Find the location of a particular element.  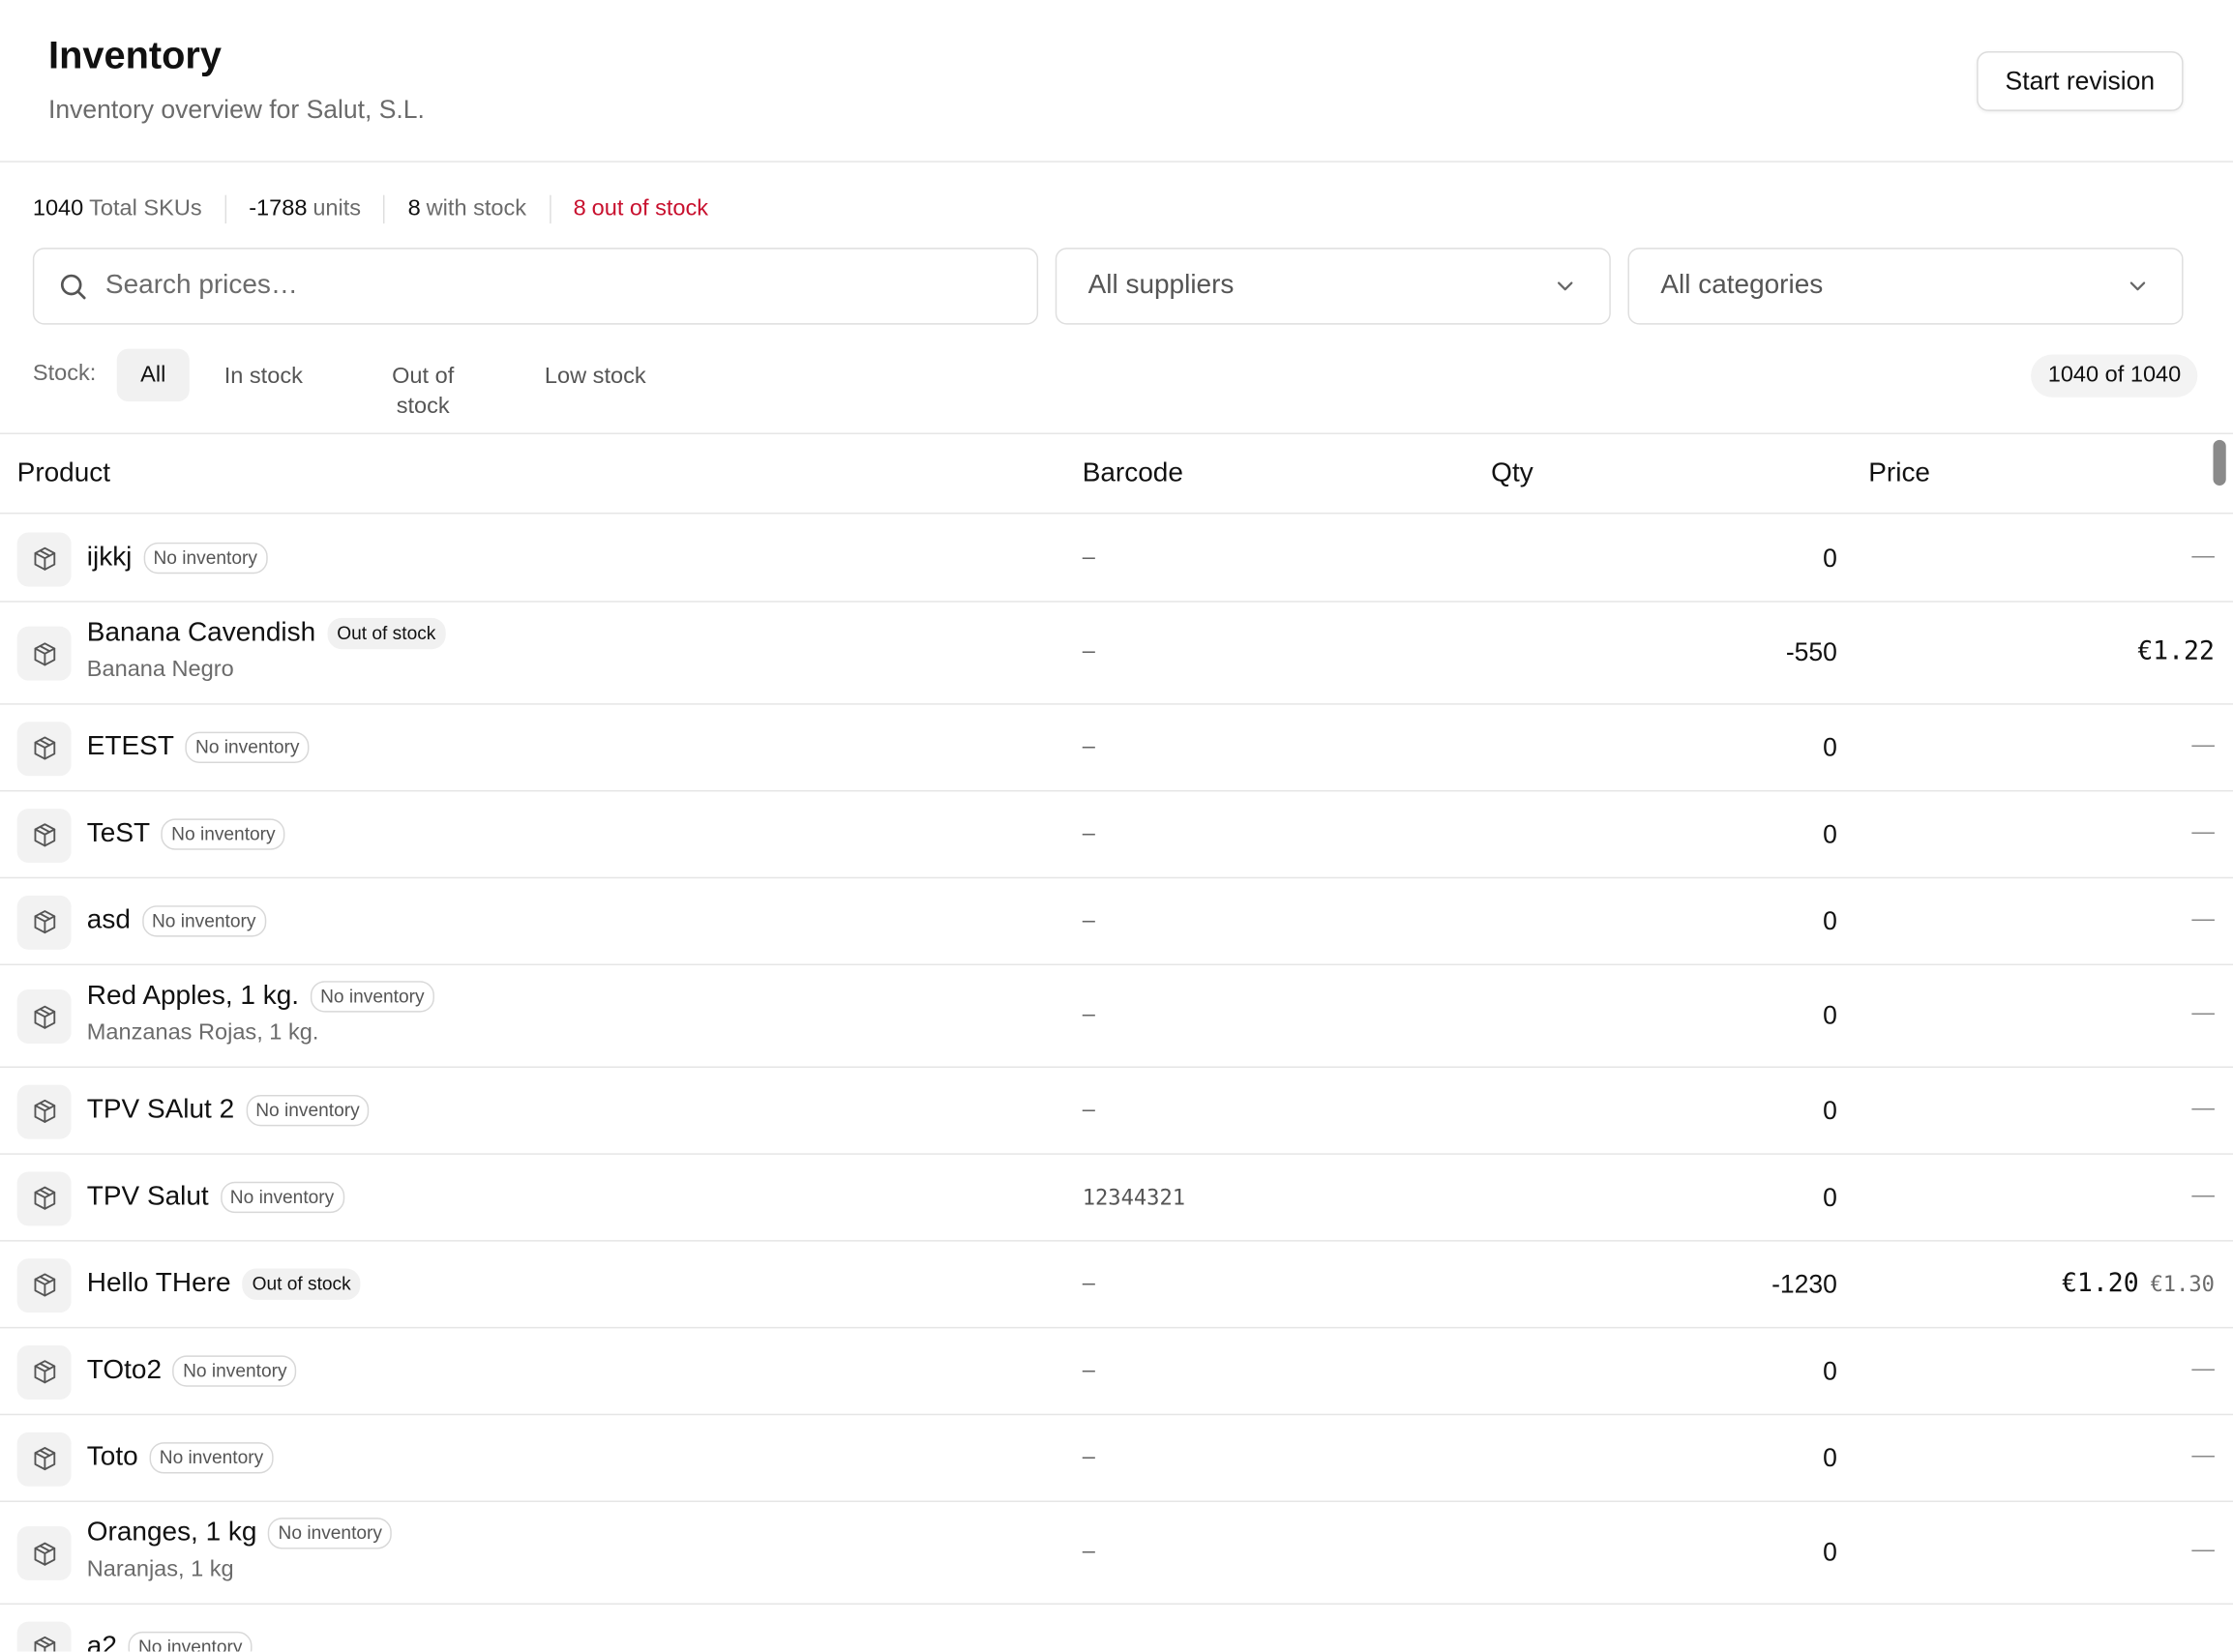

stat-item: 8 out of stock is located at coordinates (641, 208).